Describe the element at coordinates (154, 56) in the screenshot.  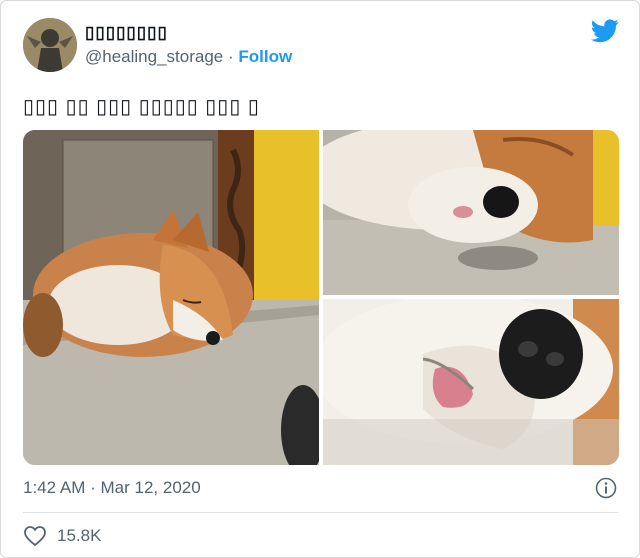
I see `user-handle: @healing_storage` at that location.